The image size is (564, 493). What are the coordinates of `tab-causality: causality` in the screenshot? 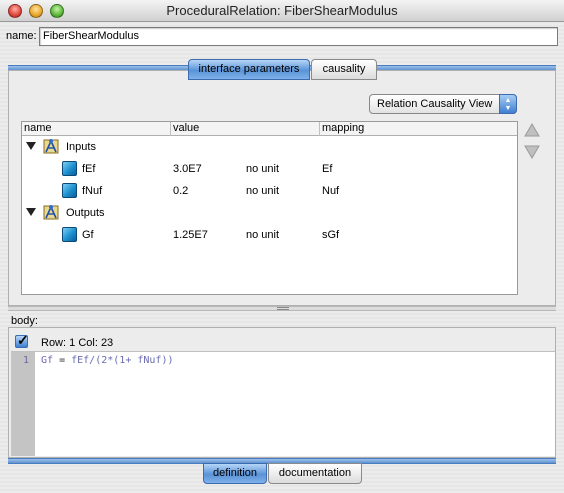 It's located at (344, 69).